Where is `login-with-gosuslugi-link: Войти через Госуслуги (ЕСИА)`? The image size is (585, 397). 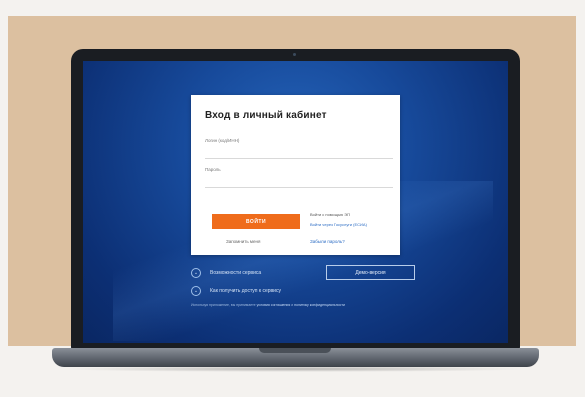 login-with-gosuslugi-link: Войти через Госуслуги (ЕСИА) is located at coordinates (338, 224).